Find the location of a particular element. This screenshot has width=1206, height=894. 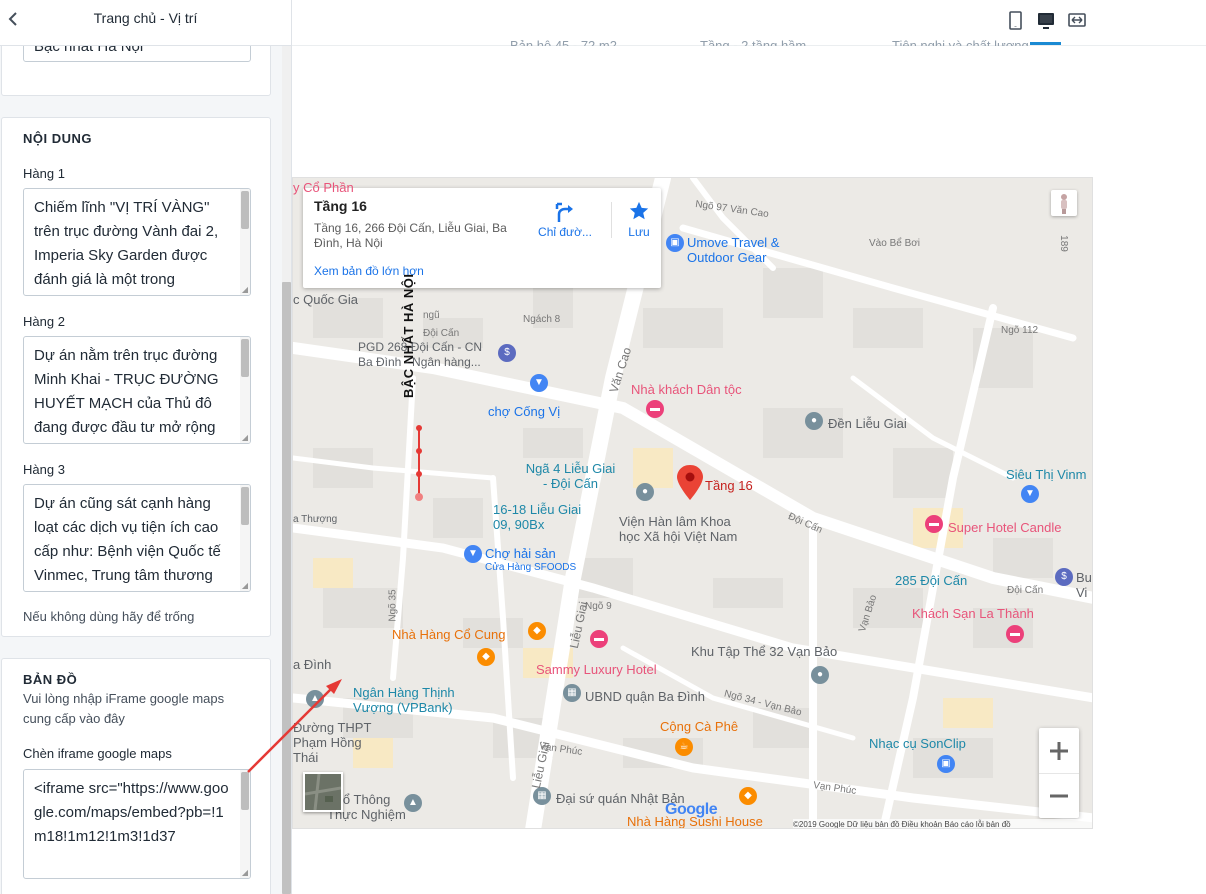

save-place-button: Lưu is located at coordinates (639, 220).